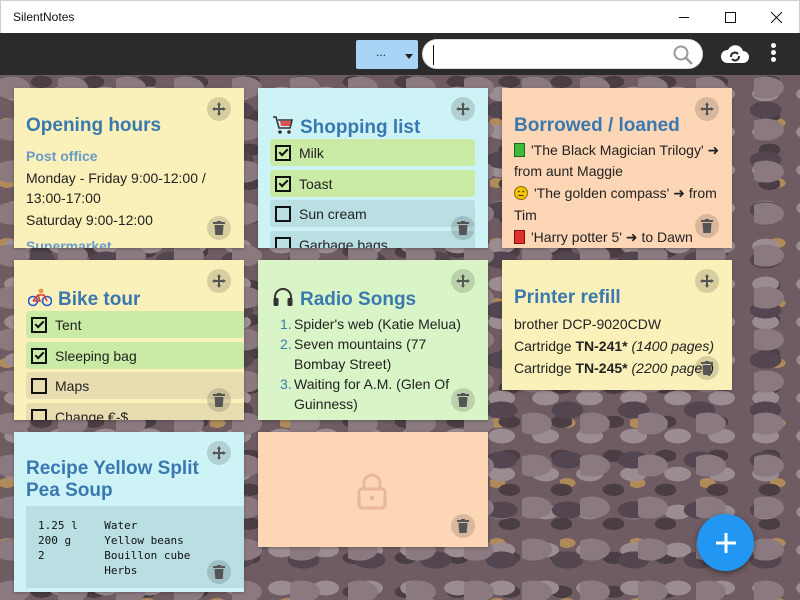  Describe the element at coordinates (673, 346) in the screenshot. I see `cartridge-pages: (1400 pages)` at that location.